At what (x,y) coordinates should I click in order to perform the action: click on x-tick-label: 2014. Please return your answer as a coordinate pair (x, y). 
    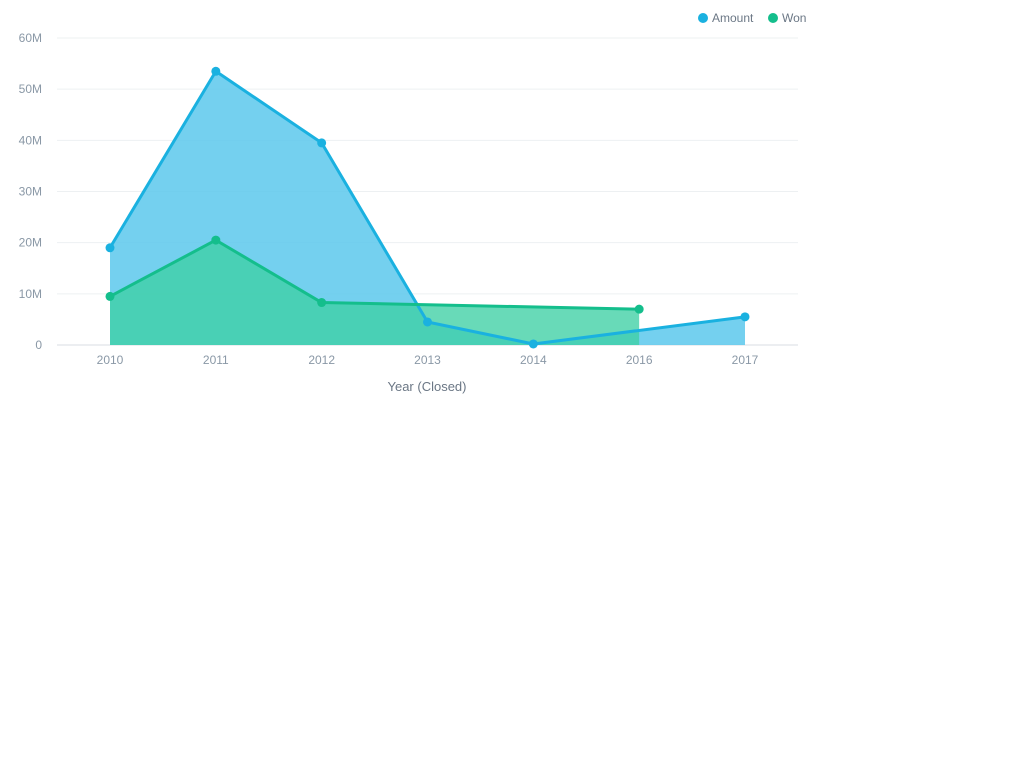
    Looking at the image, I should click on (533, 360).